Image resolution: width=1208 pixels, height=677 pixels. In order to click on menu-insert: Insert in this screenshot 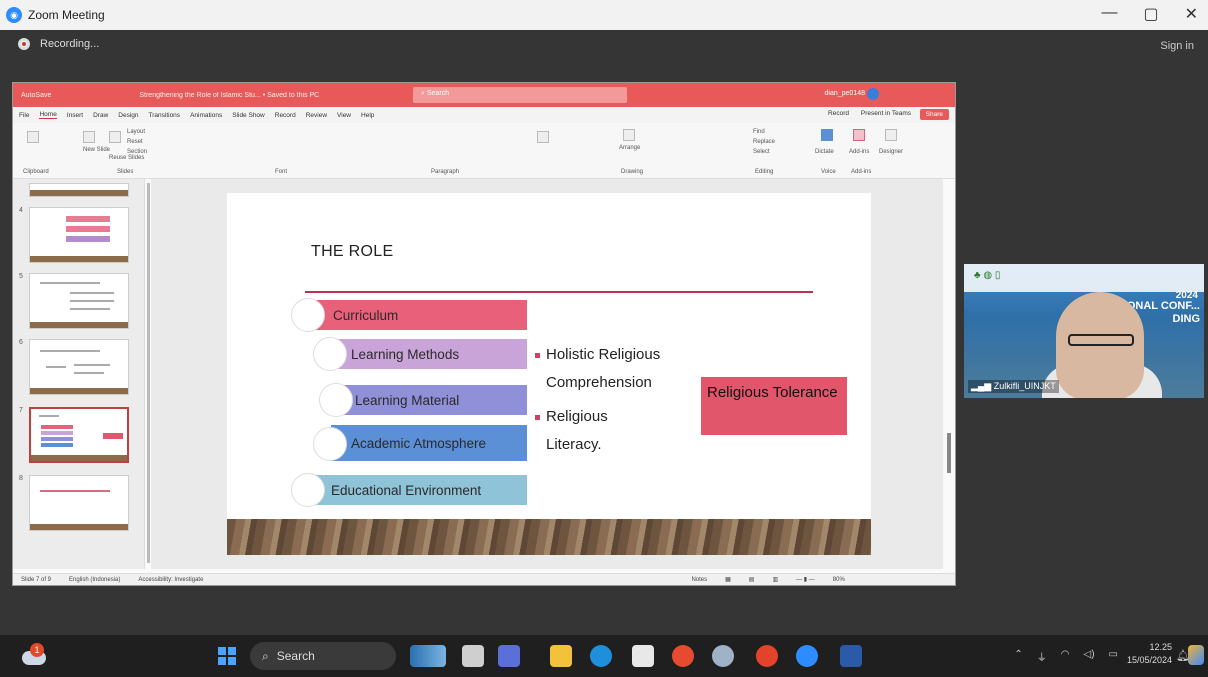, I will do `click(75, 115)`.